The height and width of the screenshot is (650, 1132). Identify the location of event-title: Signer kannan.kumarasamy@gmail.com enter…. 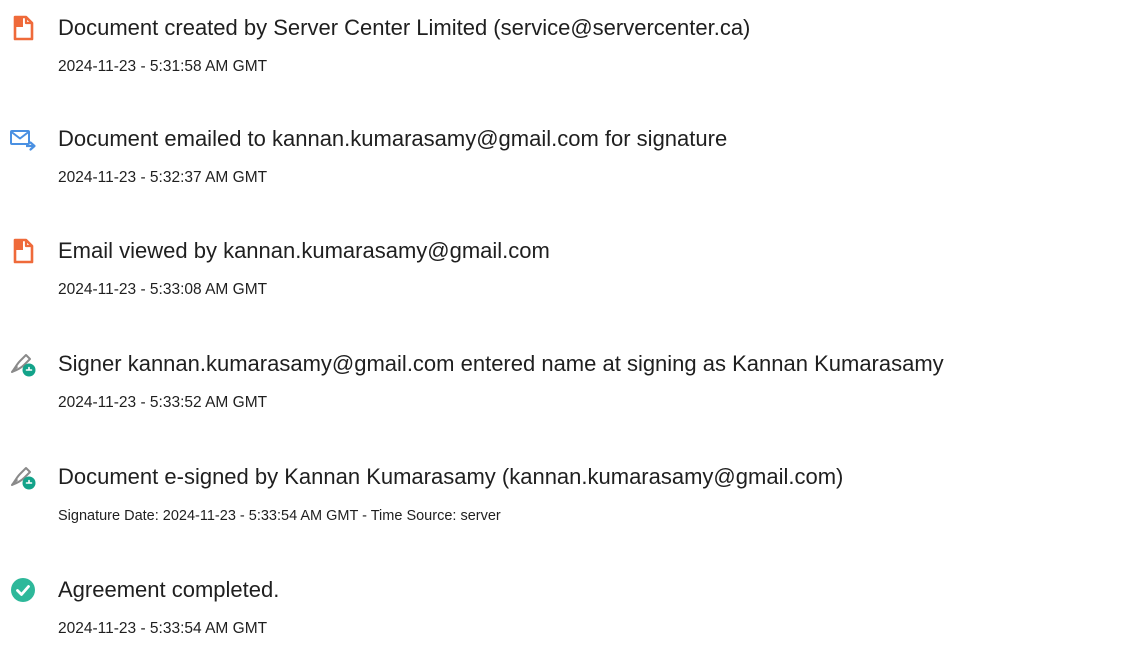
(501, 363).